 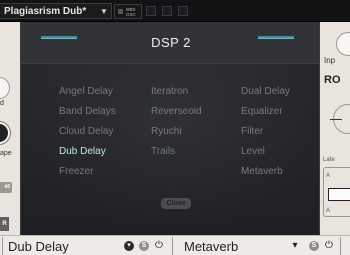 I want to click on effect-option: Metaverb, so click(x=262, y=171).